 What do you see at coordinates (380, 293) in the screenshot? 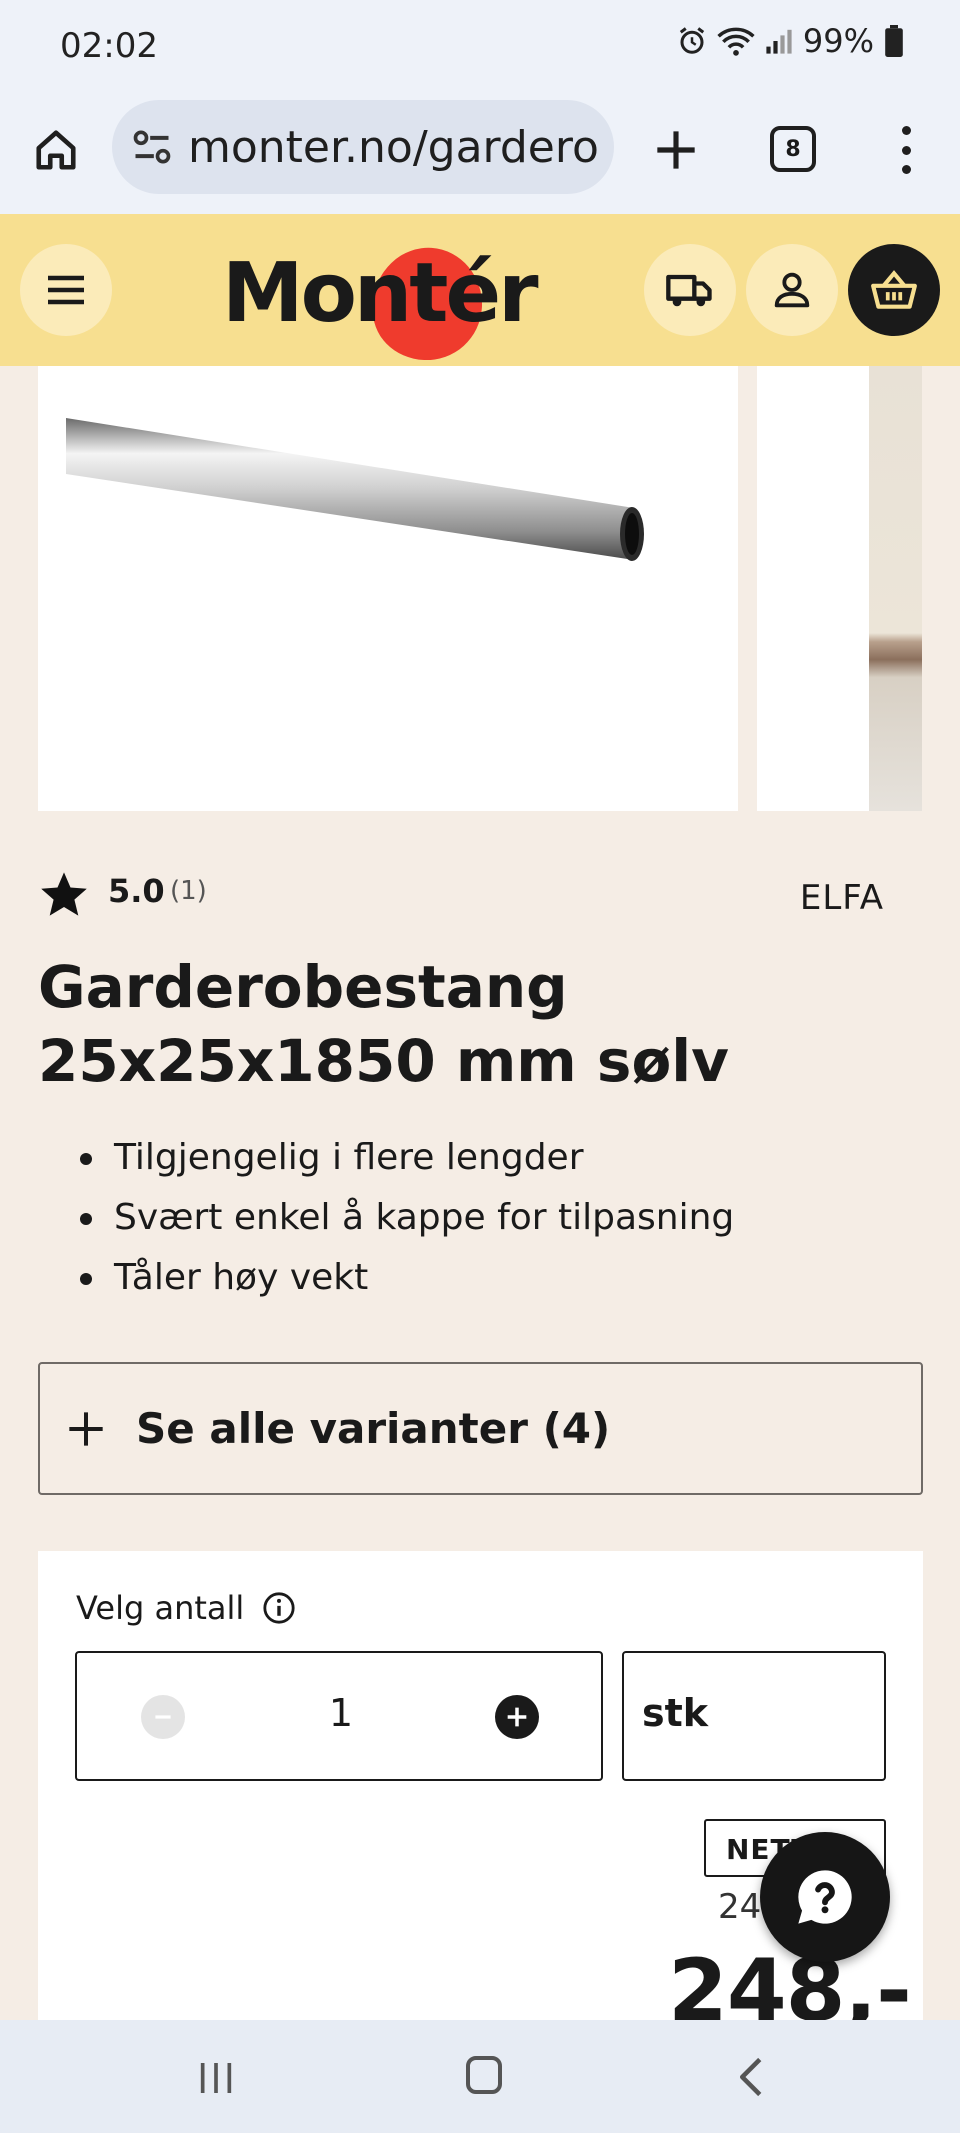
I see `logo-text: Montér` at bounding box center [380, 293].